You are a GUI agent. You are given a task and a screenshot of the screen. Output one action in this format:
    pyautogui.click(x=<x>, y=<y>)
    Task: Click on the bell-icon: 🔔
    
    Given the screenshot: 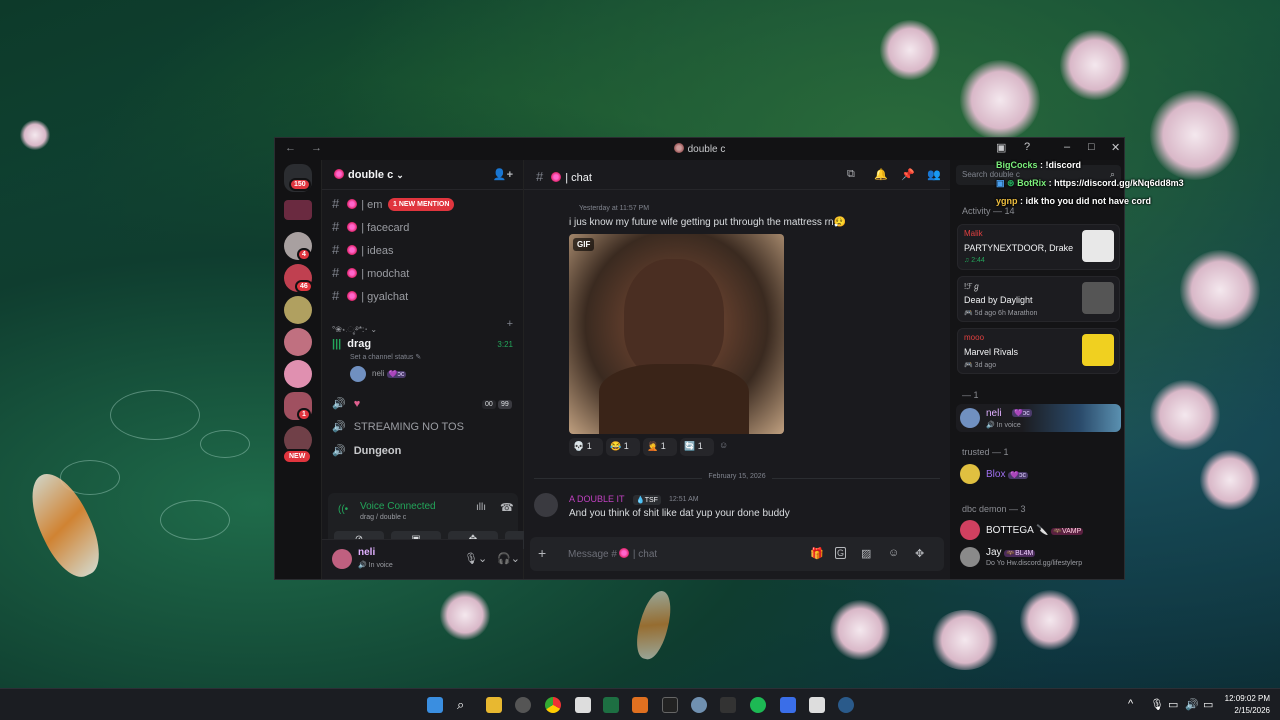 What is the action you would take?
    pyautogui.click(x=881, y=174)
    